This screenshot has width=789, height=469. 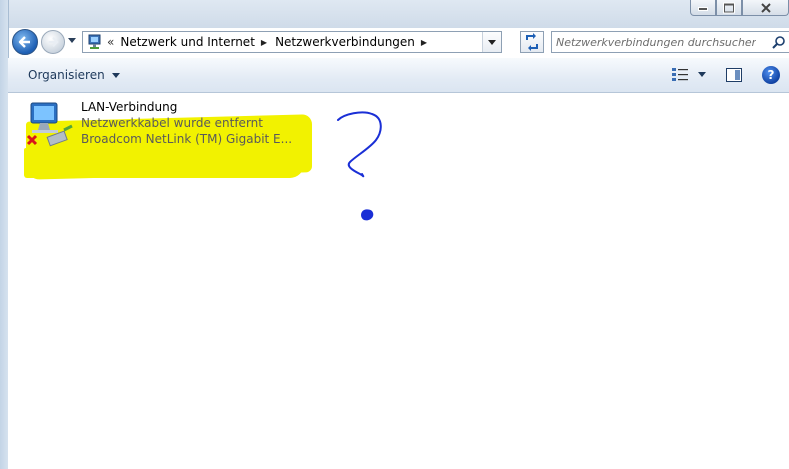 I want to click on search-icon, so click(x=779, y=42).